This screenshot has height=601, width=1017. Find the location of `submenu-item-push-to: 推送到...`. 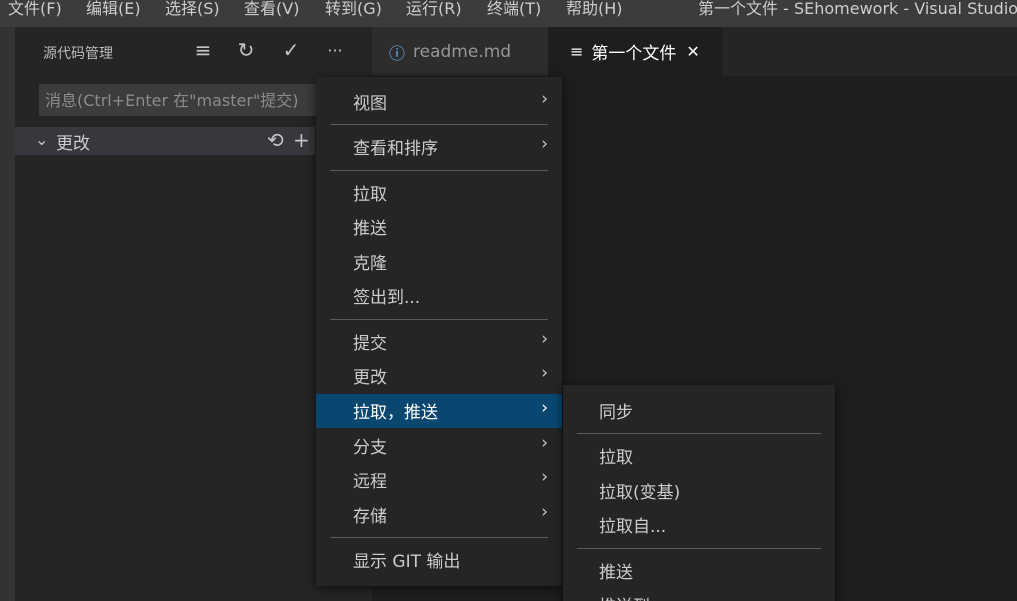

submenu-item-push-to: 推送到... is located at coordinates (699, 594).